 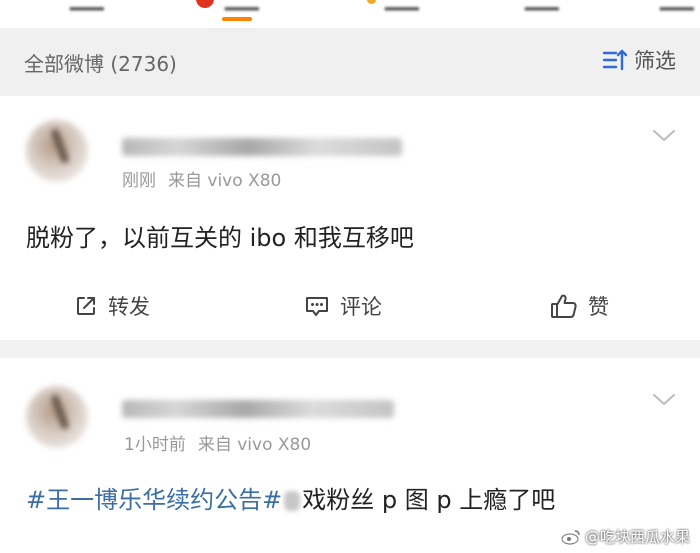 I want to click on post-actions: 转发 评论 赞, so click(x=350, y=306).